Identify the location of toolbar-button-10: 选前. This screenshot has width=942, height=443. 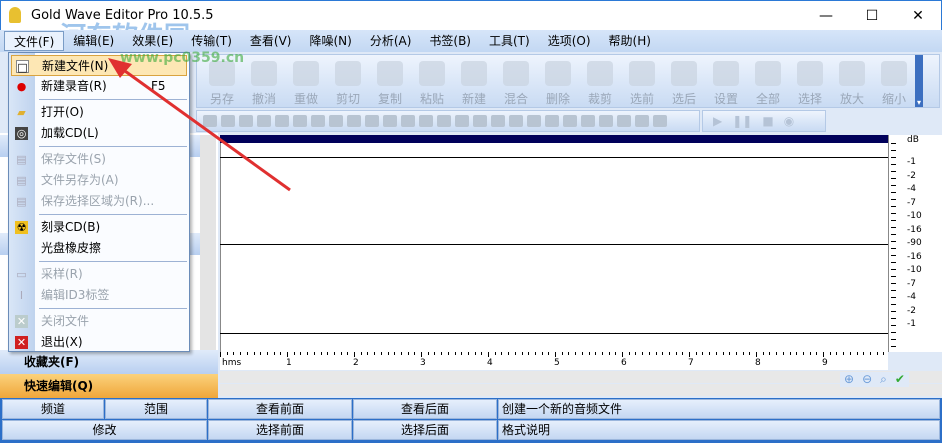
(642, 81).